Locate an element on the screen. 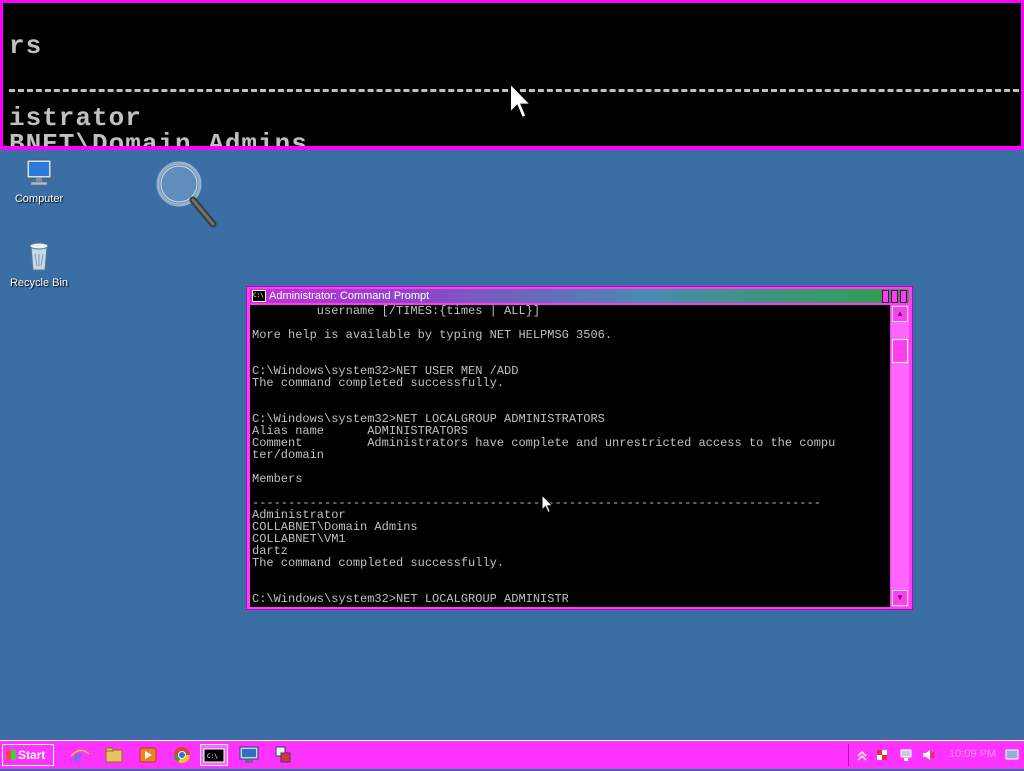 This screenshot has width=1024, height=771. taskbar-item-command-prompt: C:\ is located at coordinates (214, 755).